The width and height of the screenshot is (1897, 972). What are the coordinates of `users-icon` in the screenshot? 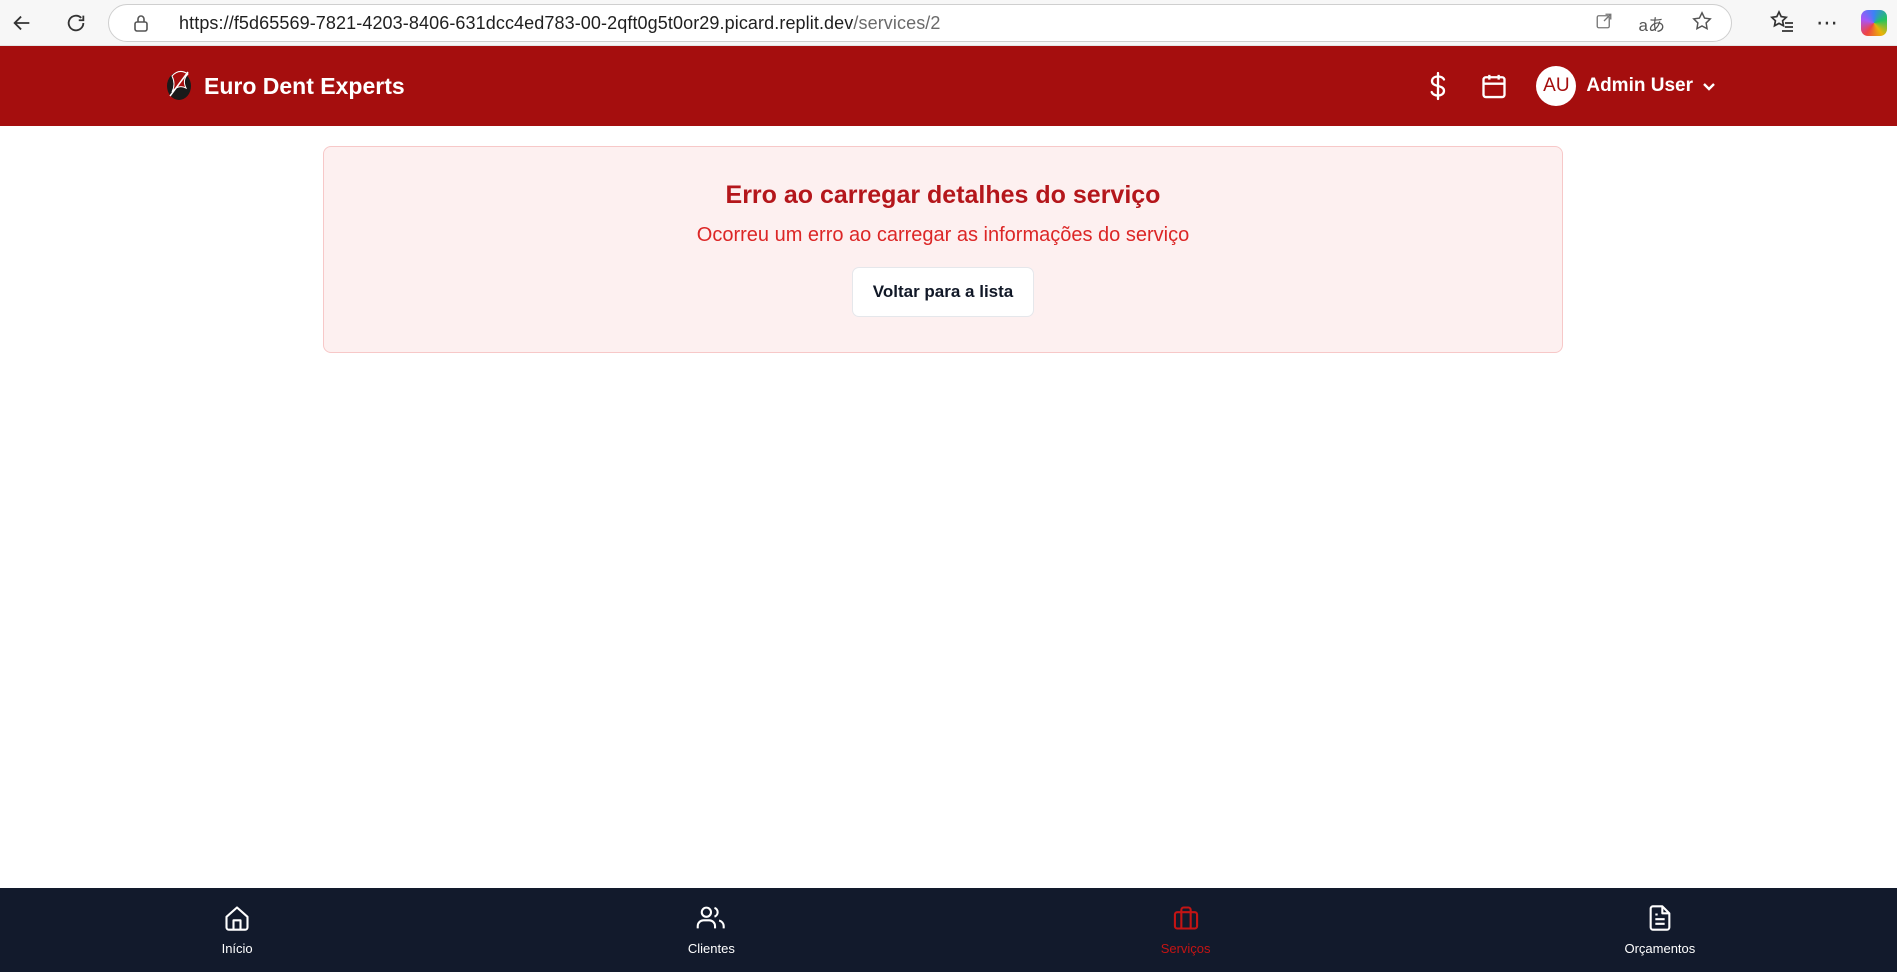 It's located at (711, 919).